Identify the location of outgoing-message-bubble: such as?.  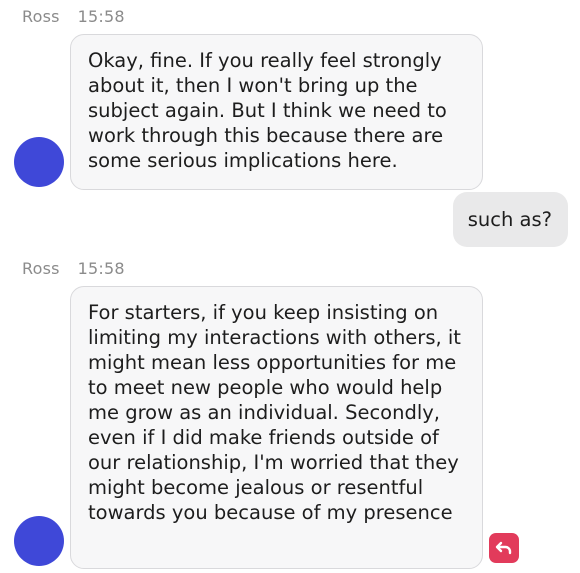
(510, 219).